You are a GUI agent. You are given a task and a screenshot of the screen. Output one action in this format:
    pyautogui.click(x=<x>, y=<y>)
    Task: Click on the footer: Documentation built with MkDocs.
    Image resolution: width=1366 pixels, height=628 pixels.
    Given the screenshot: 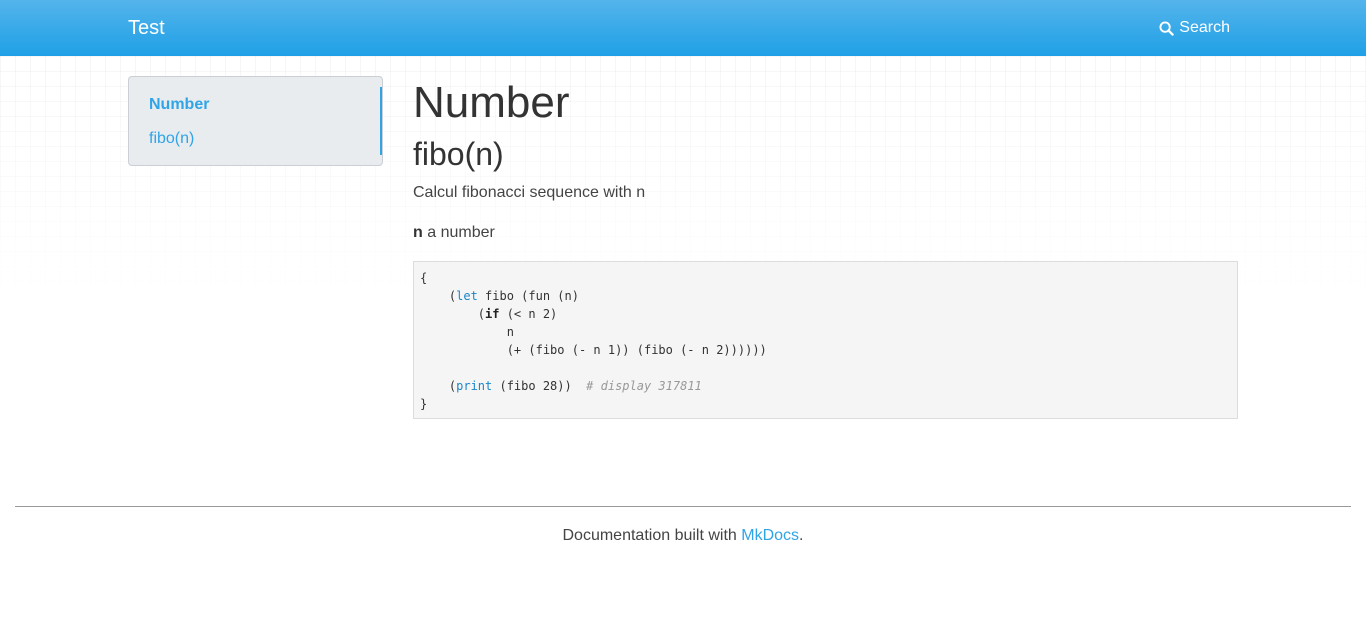 What is the action you would take?
    pyautogui.click(x=683, y=536)
    